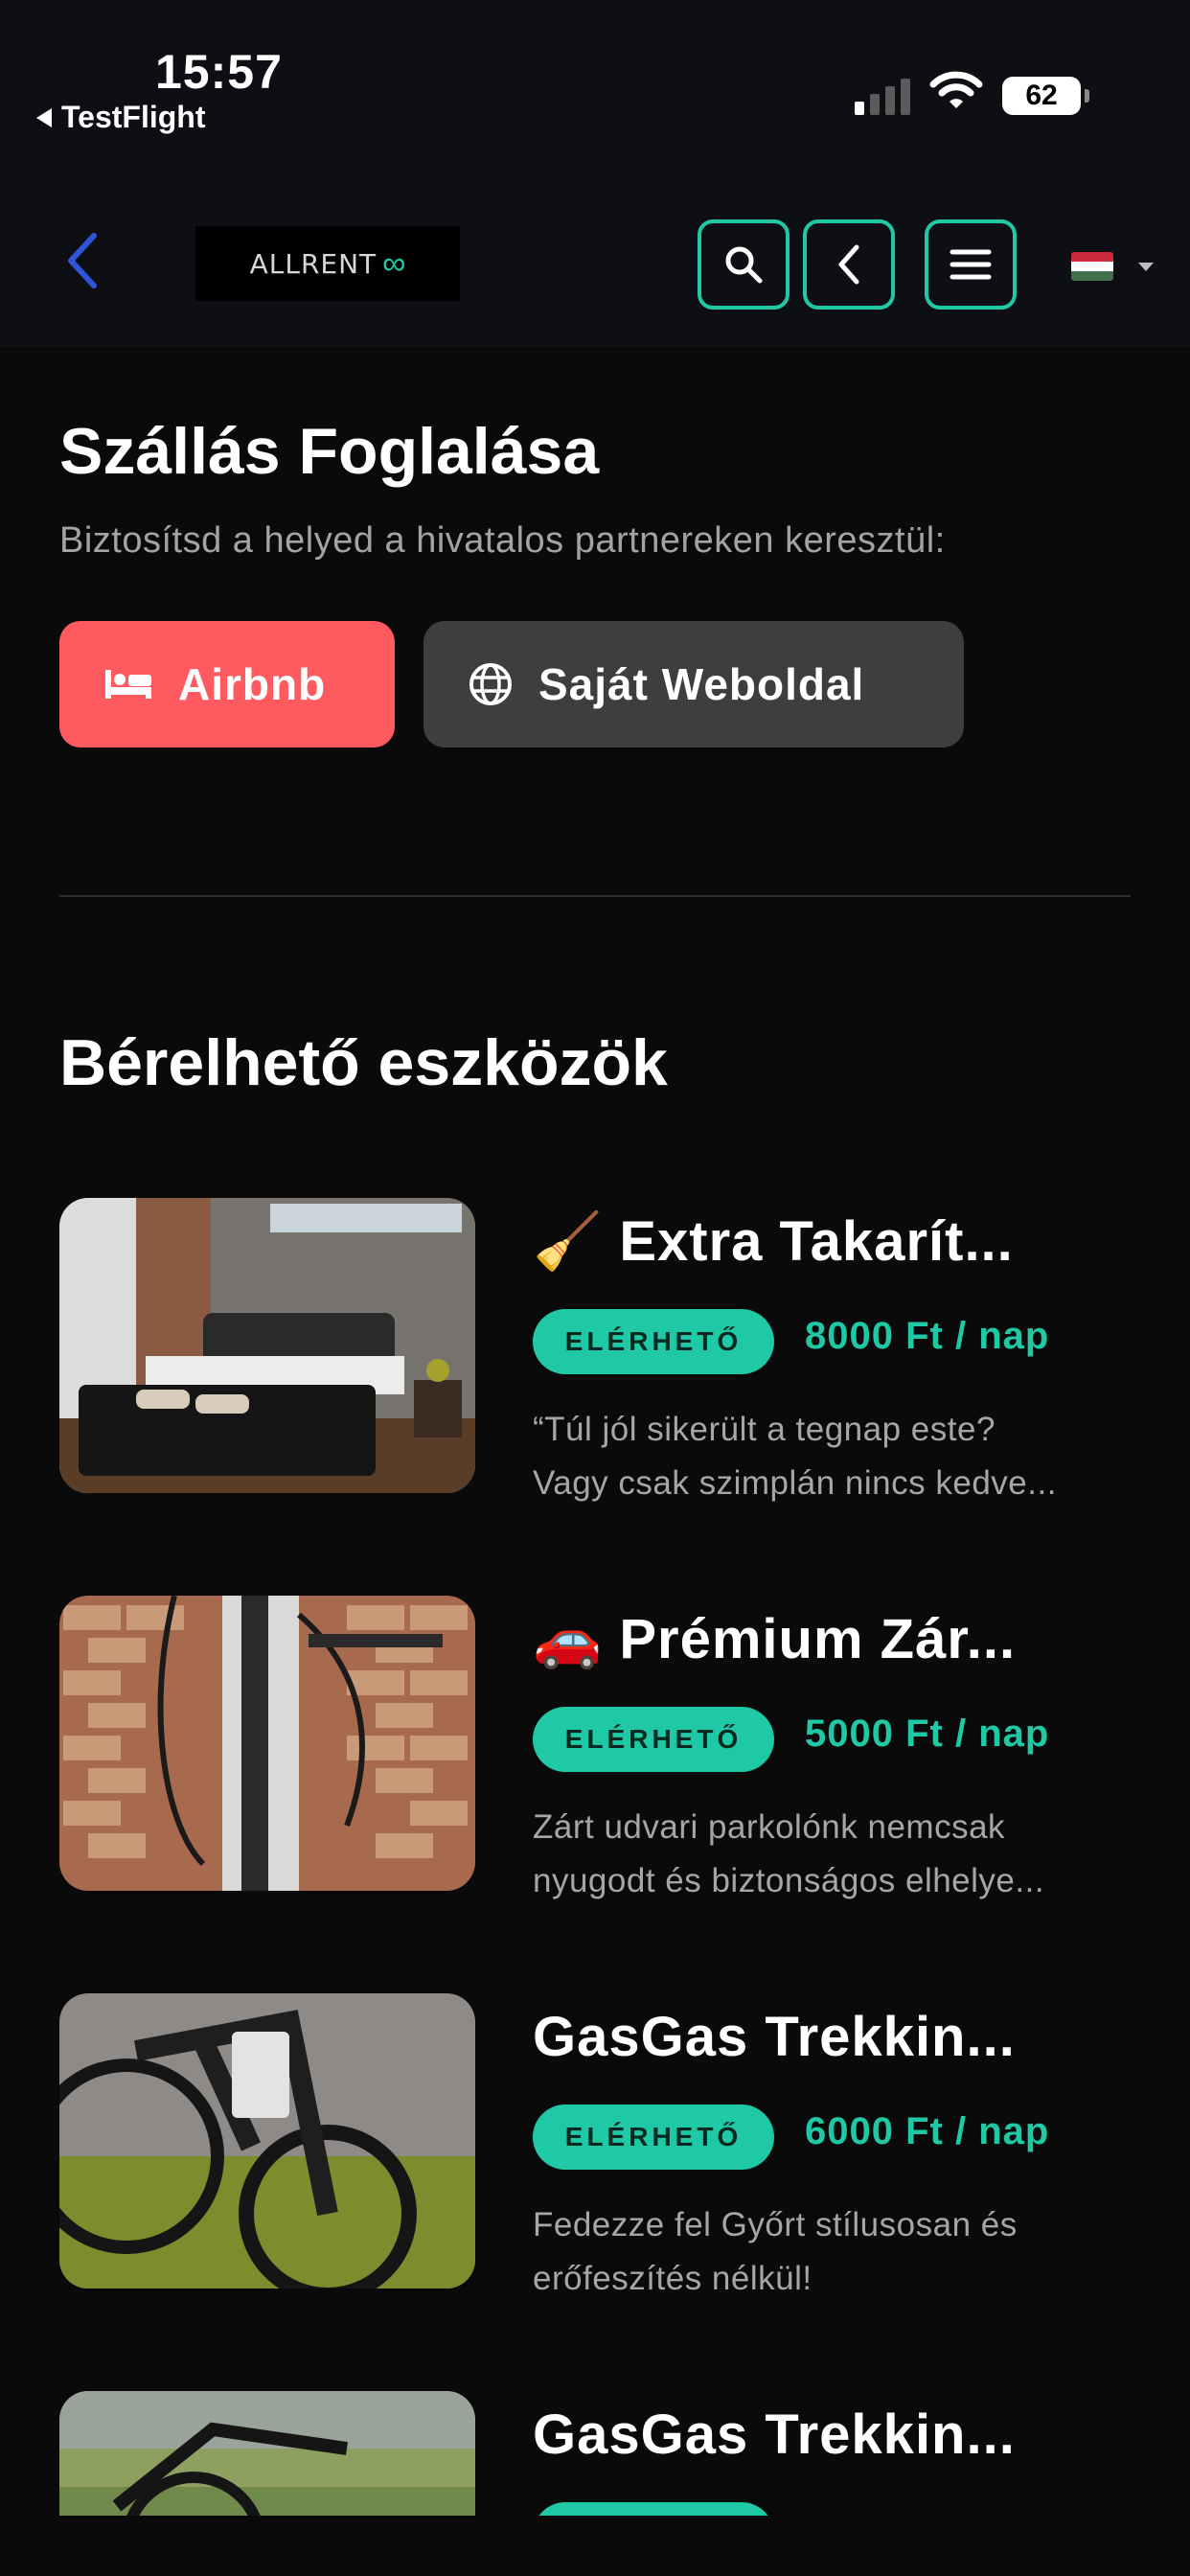 The width and height of the screenshot is (1190, 2576). Describe the element at coordinates (1146, 267) in the screenshot. I see `language-dropdown-caret-icon` at that location.